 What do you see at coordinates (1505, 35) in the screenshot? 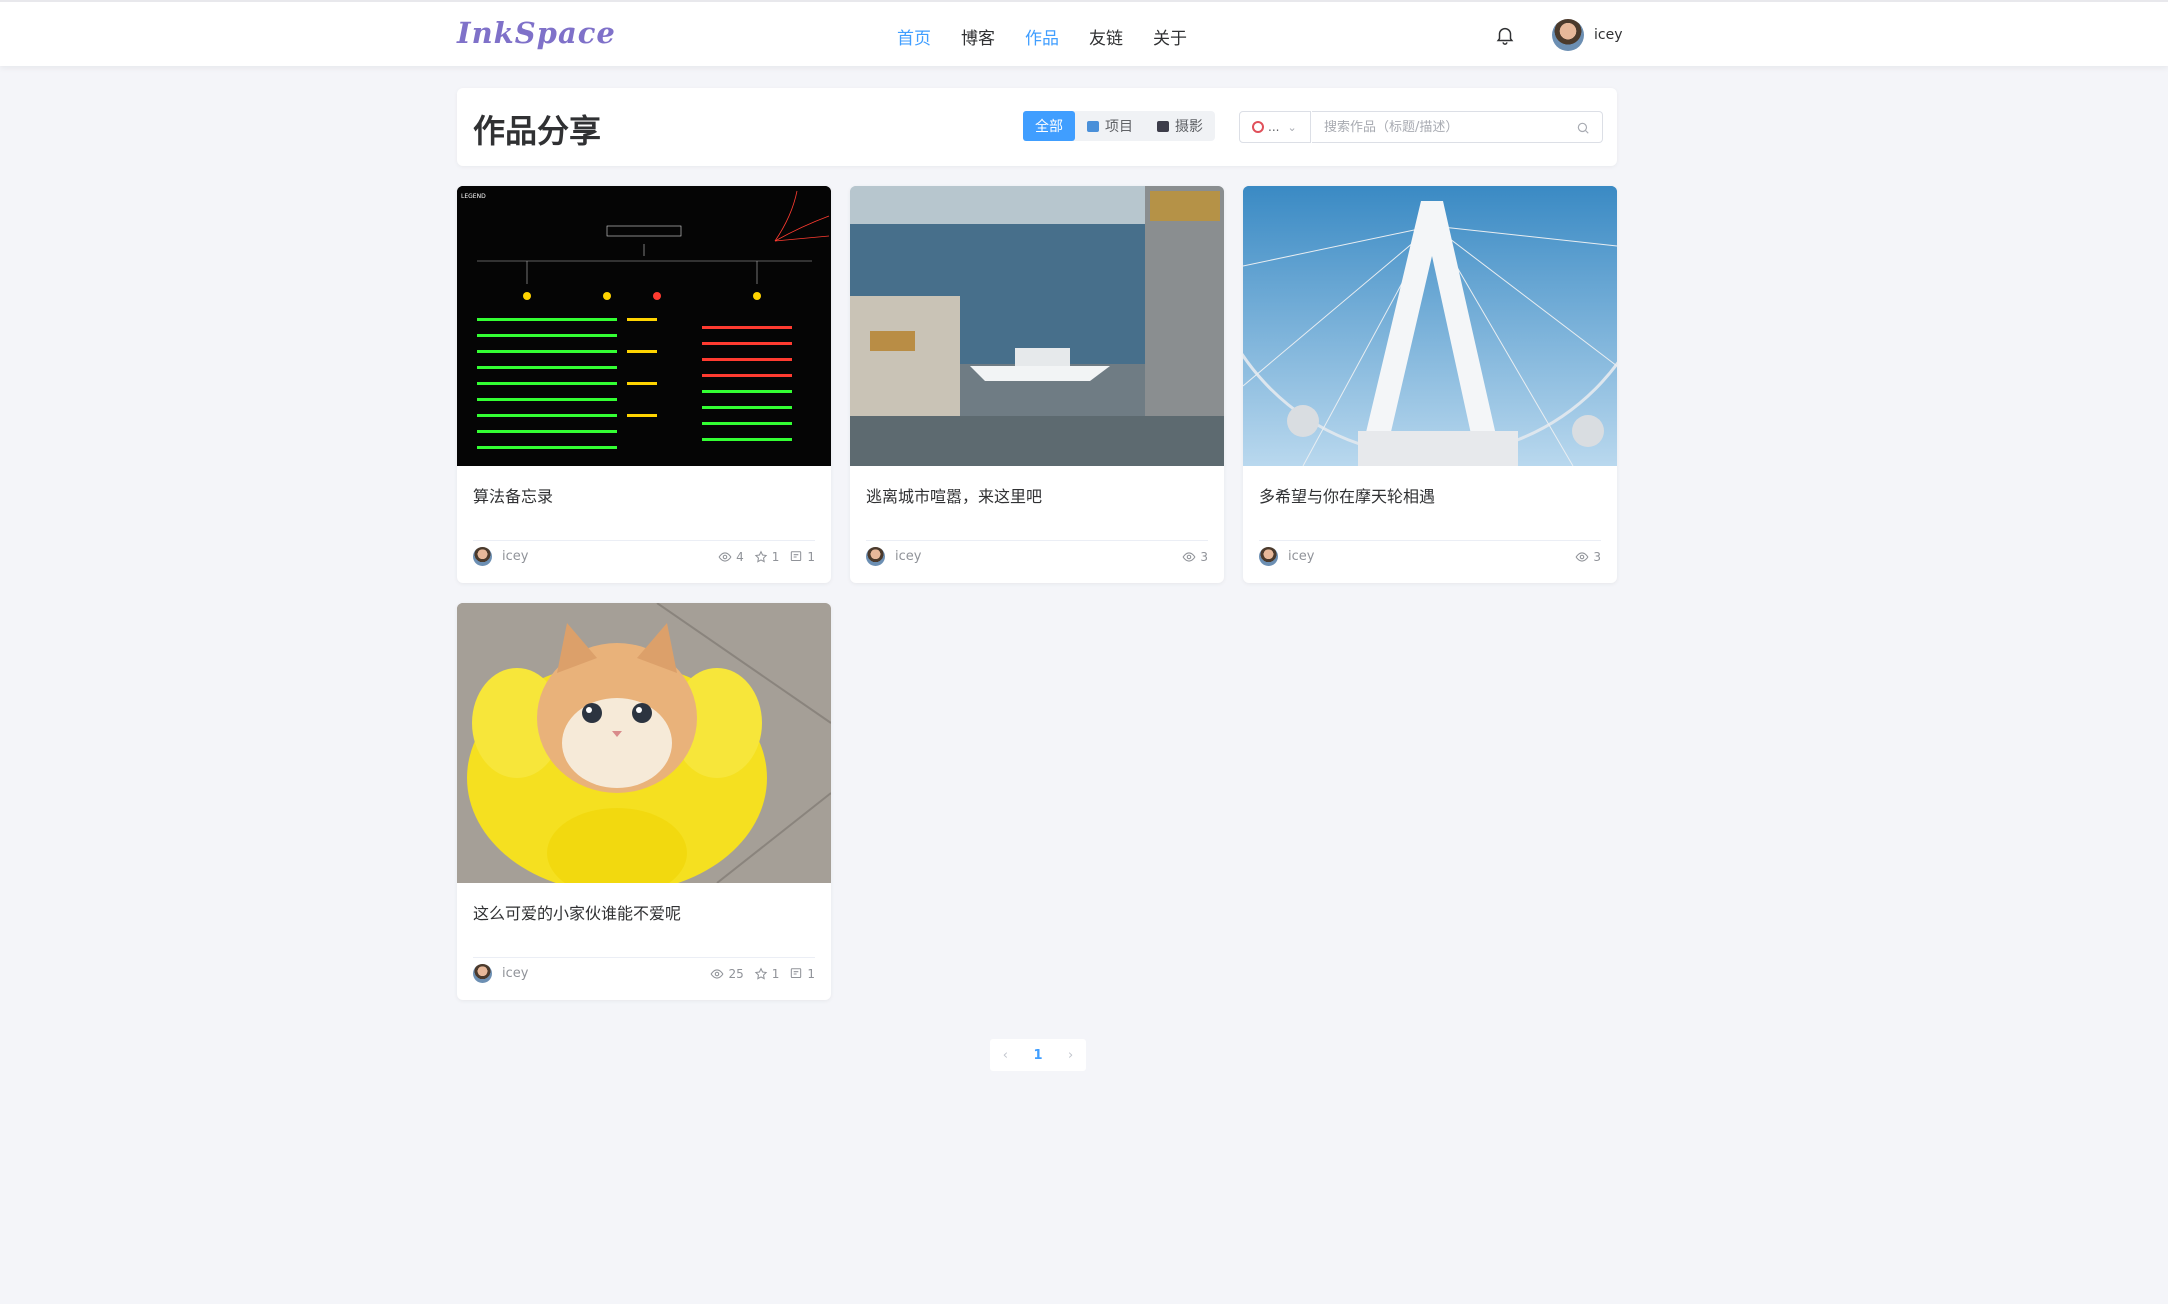
I see `bell-icon` at bounding box center [1505, 35].